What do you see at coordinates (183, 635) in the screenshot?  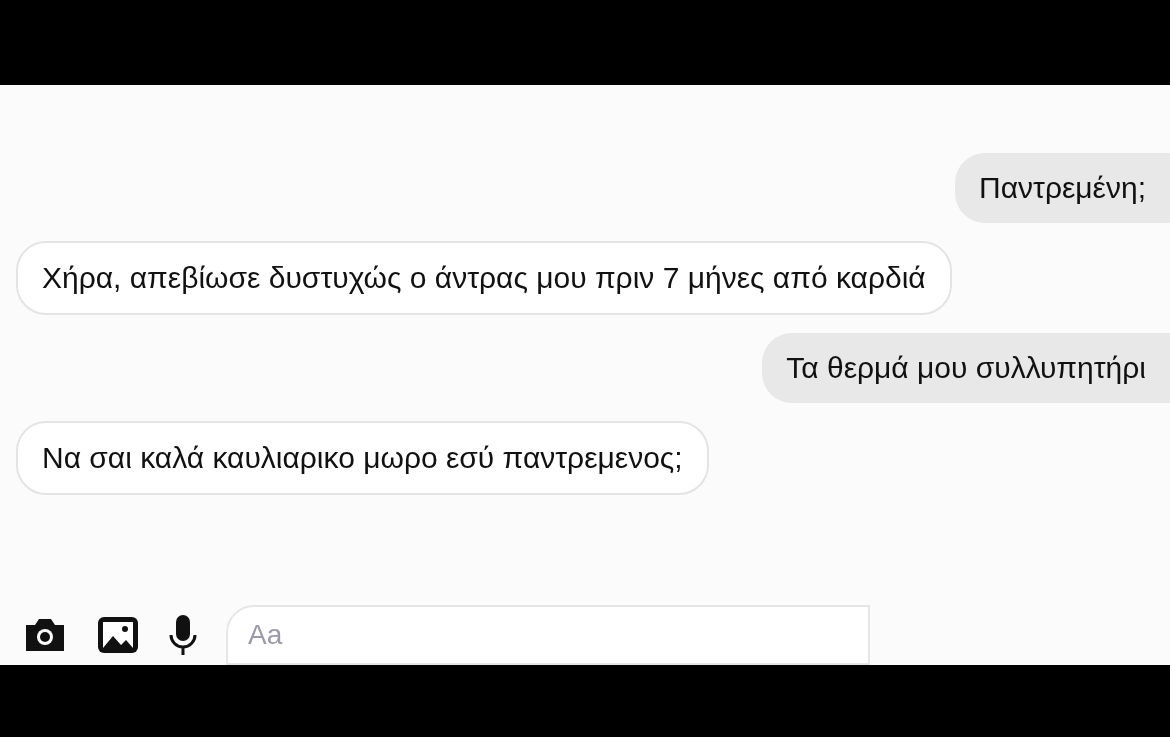 I see `microphone-icon` at bounding box center [183, 635].